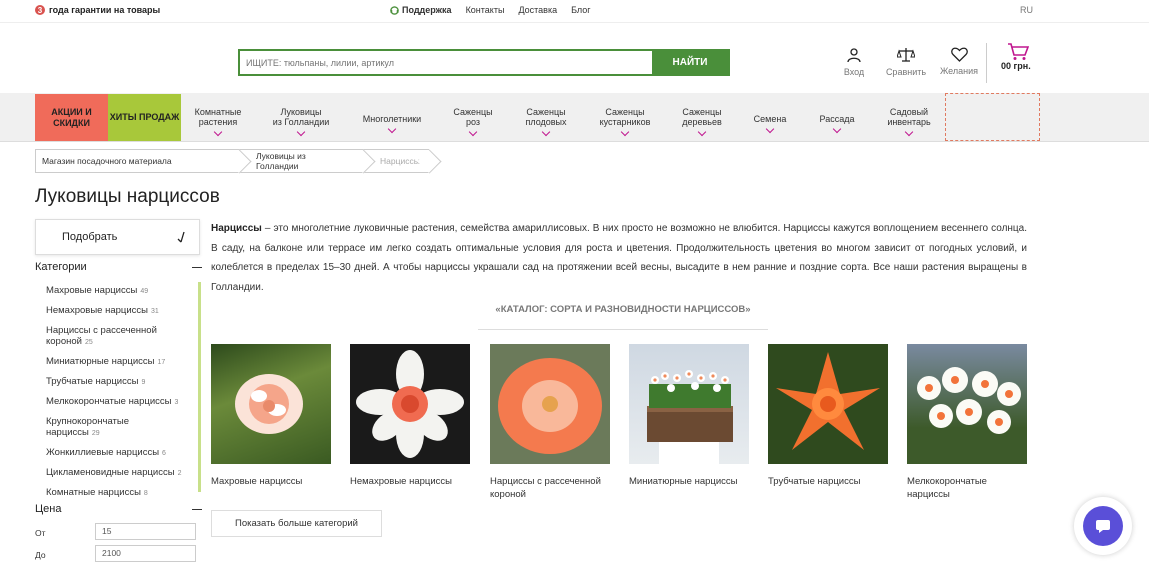  I want to click on category-scrollbar, so click(199, 387).